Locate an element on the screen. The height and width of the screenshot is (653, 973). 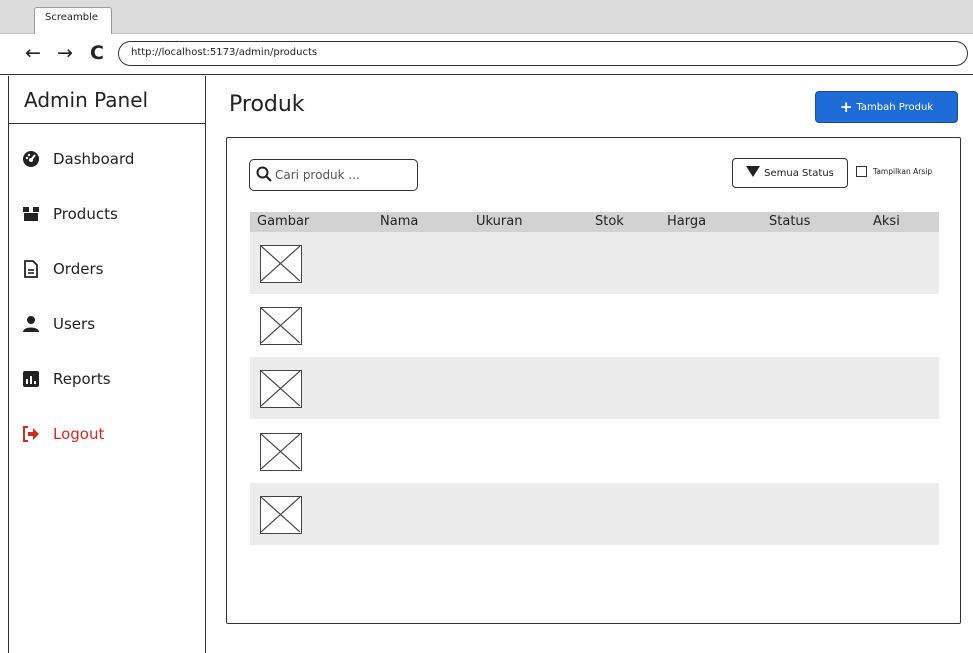
checkbox is located at coordinates (861, 171).